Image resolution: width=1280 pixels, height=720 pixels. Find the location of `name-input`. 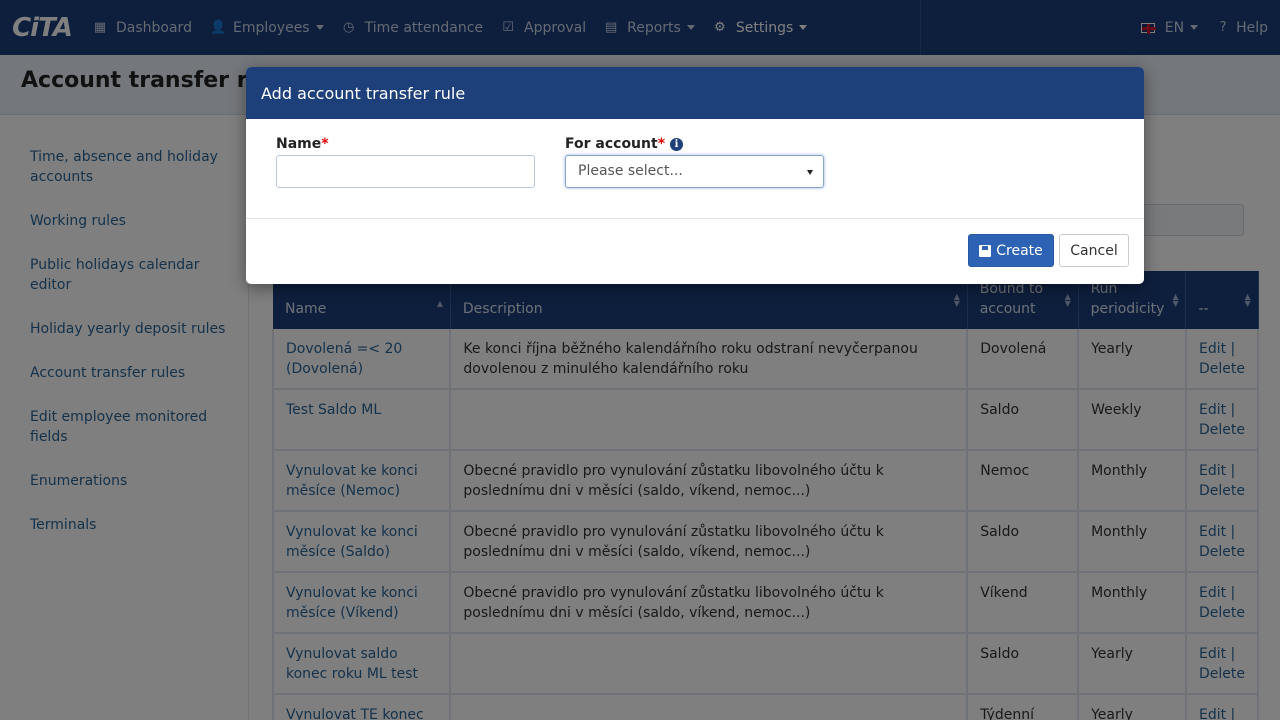

name-input is located at coordinates (405, 171).